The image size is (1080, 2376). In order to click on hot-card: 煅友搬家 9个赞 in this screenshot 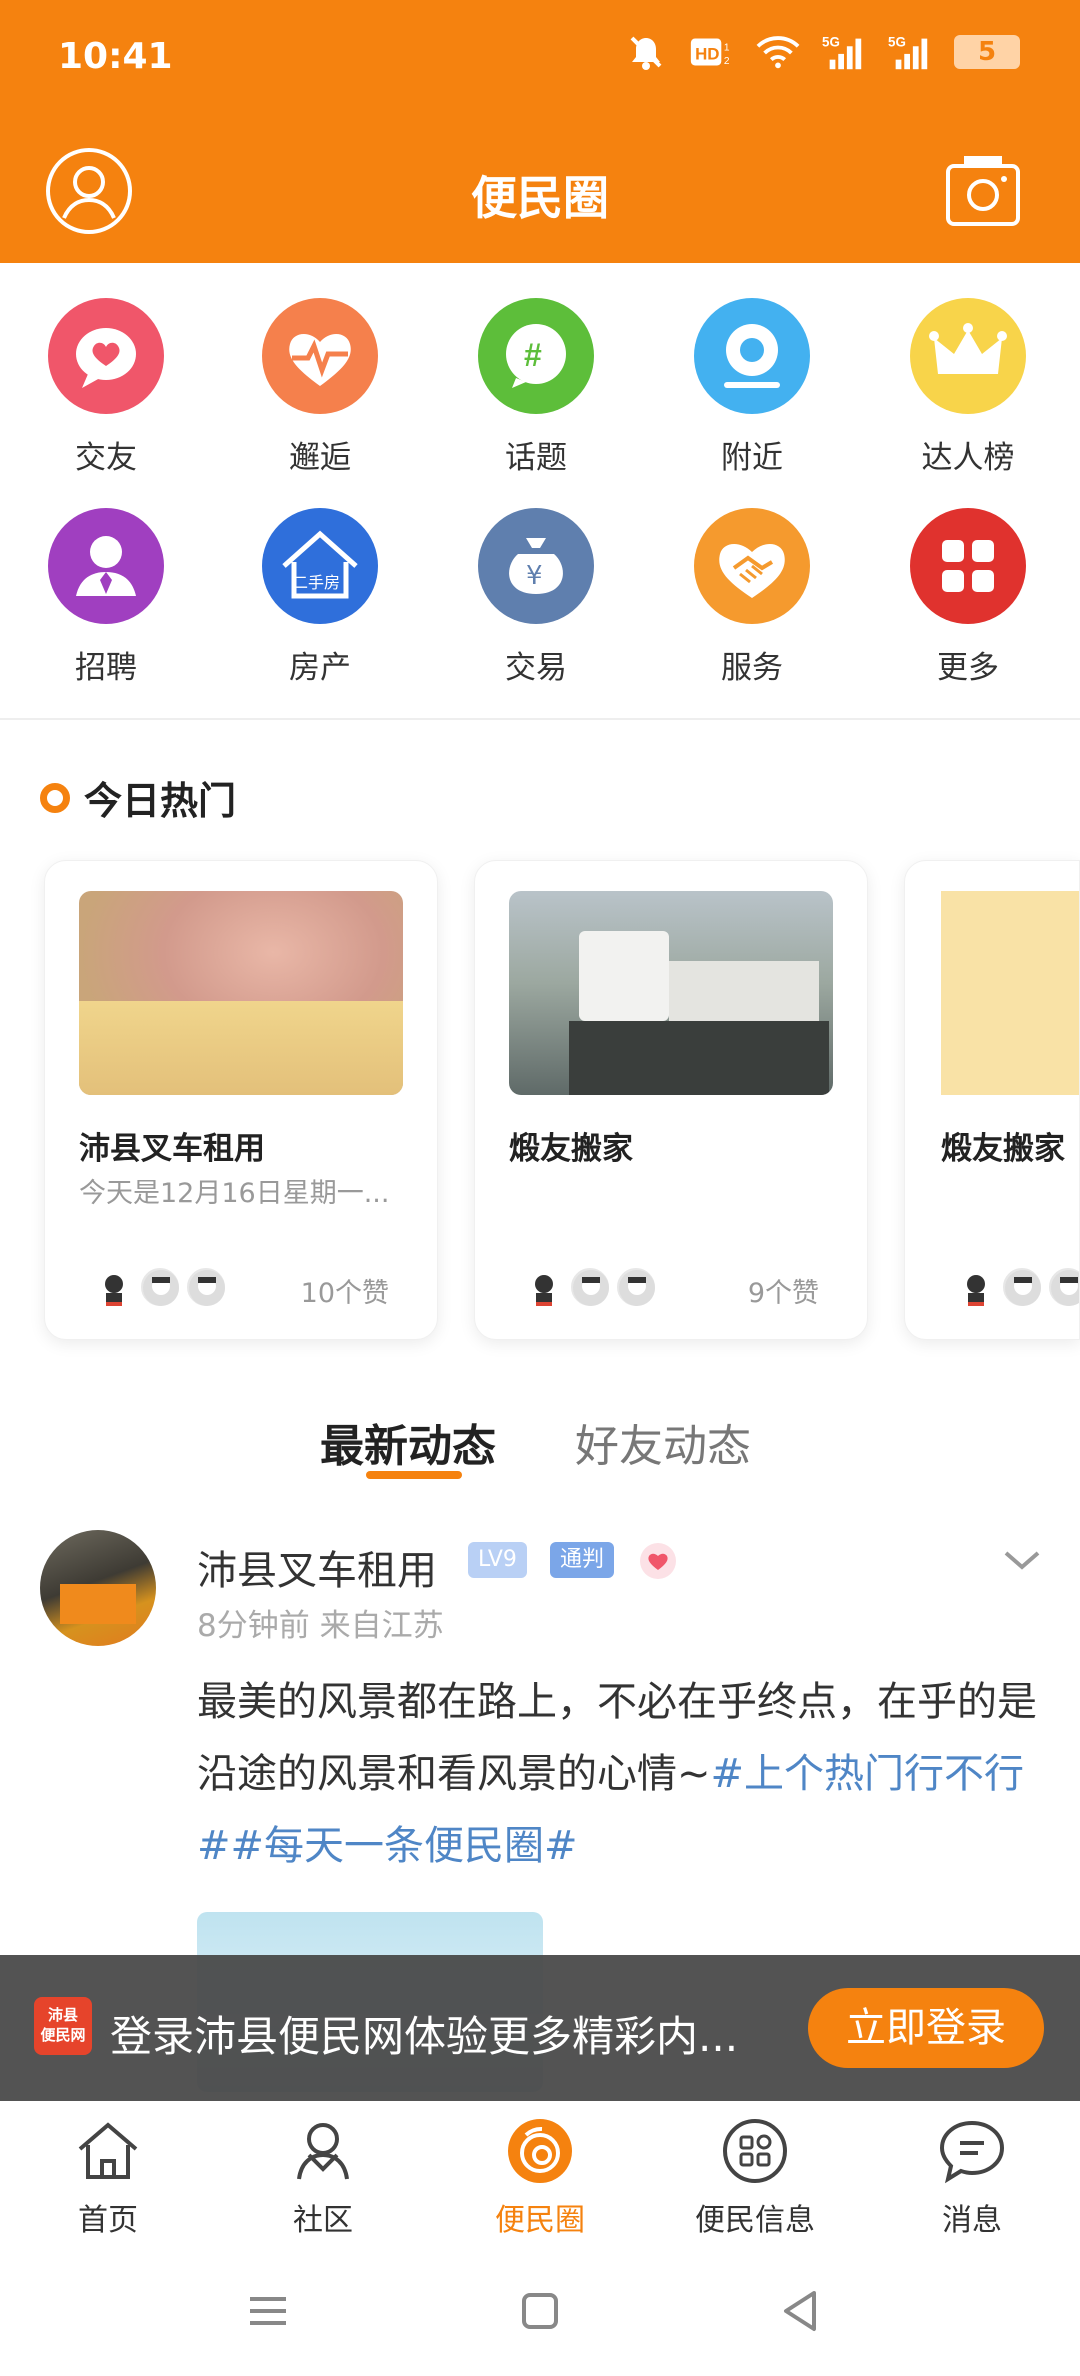, I will do `click(671, 1100)`.